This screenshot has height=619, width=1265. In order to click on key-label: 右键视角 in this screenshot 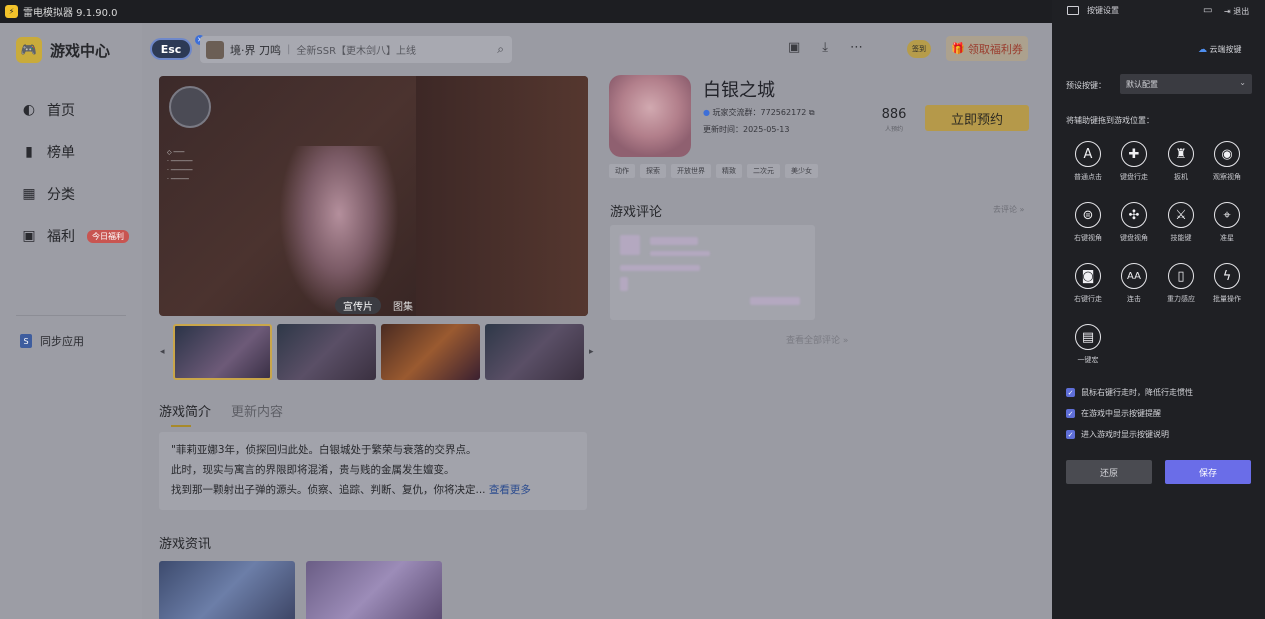, I will do `click(1088, 238)`.